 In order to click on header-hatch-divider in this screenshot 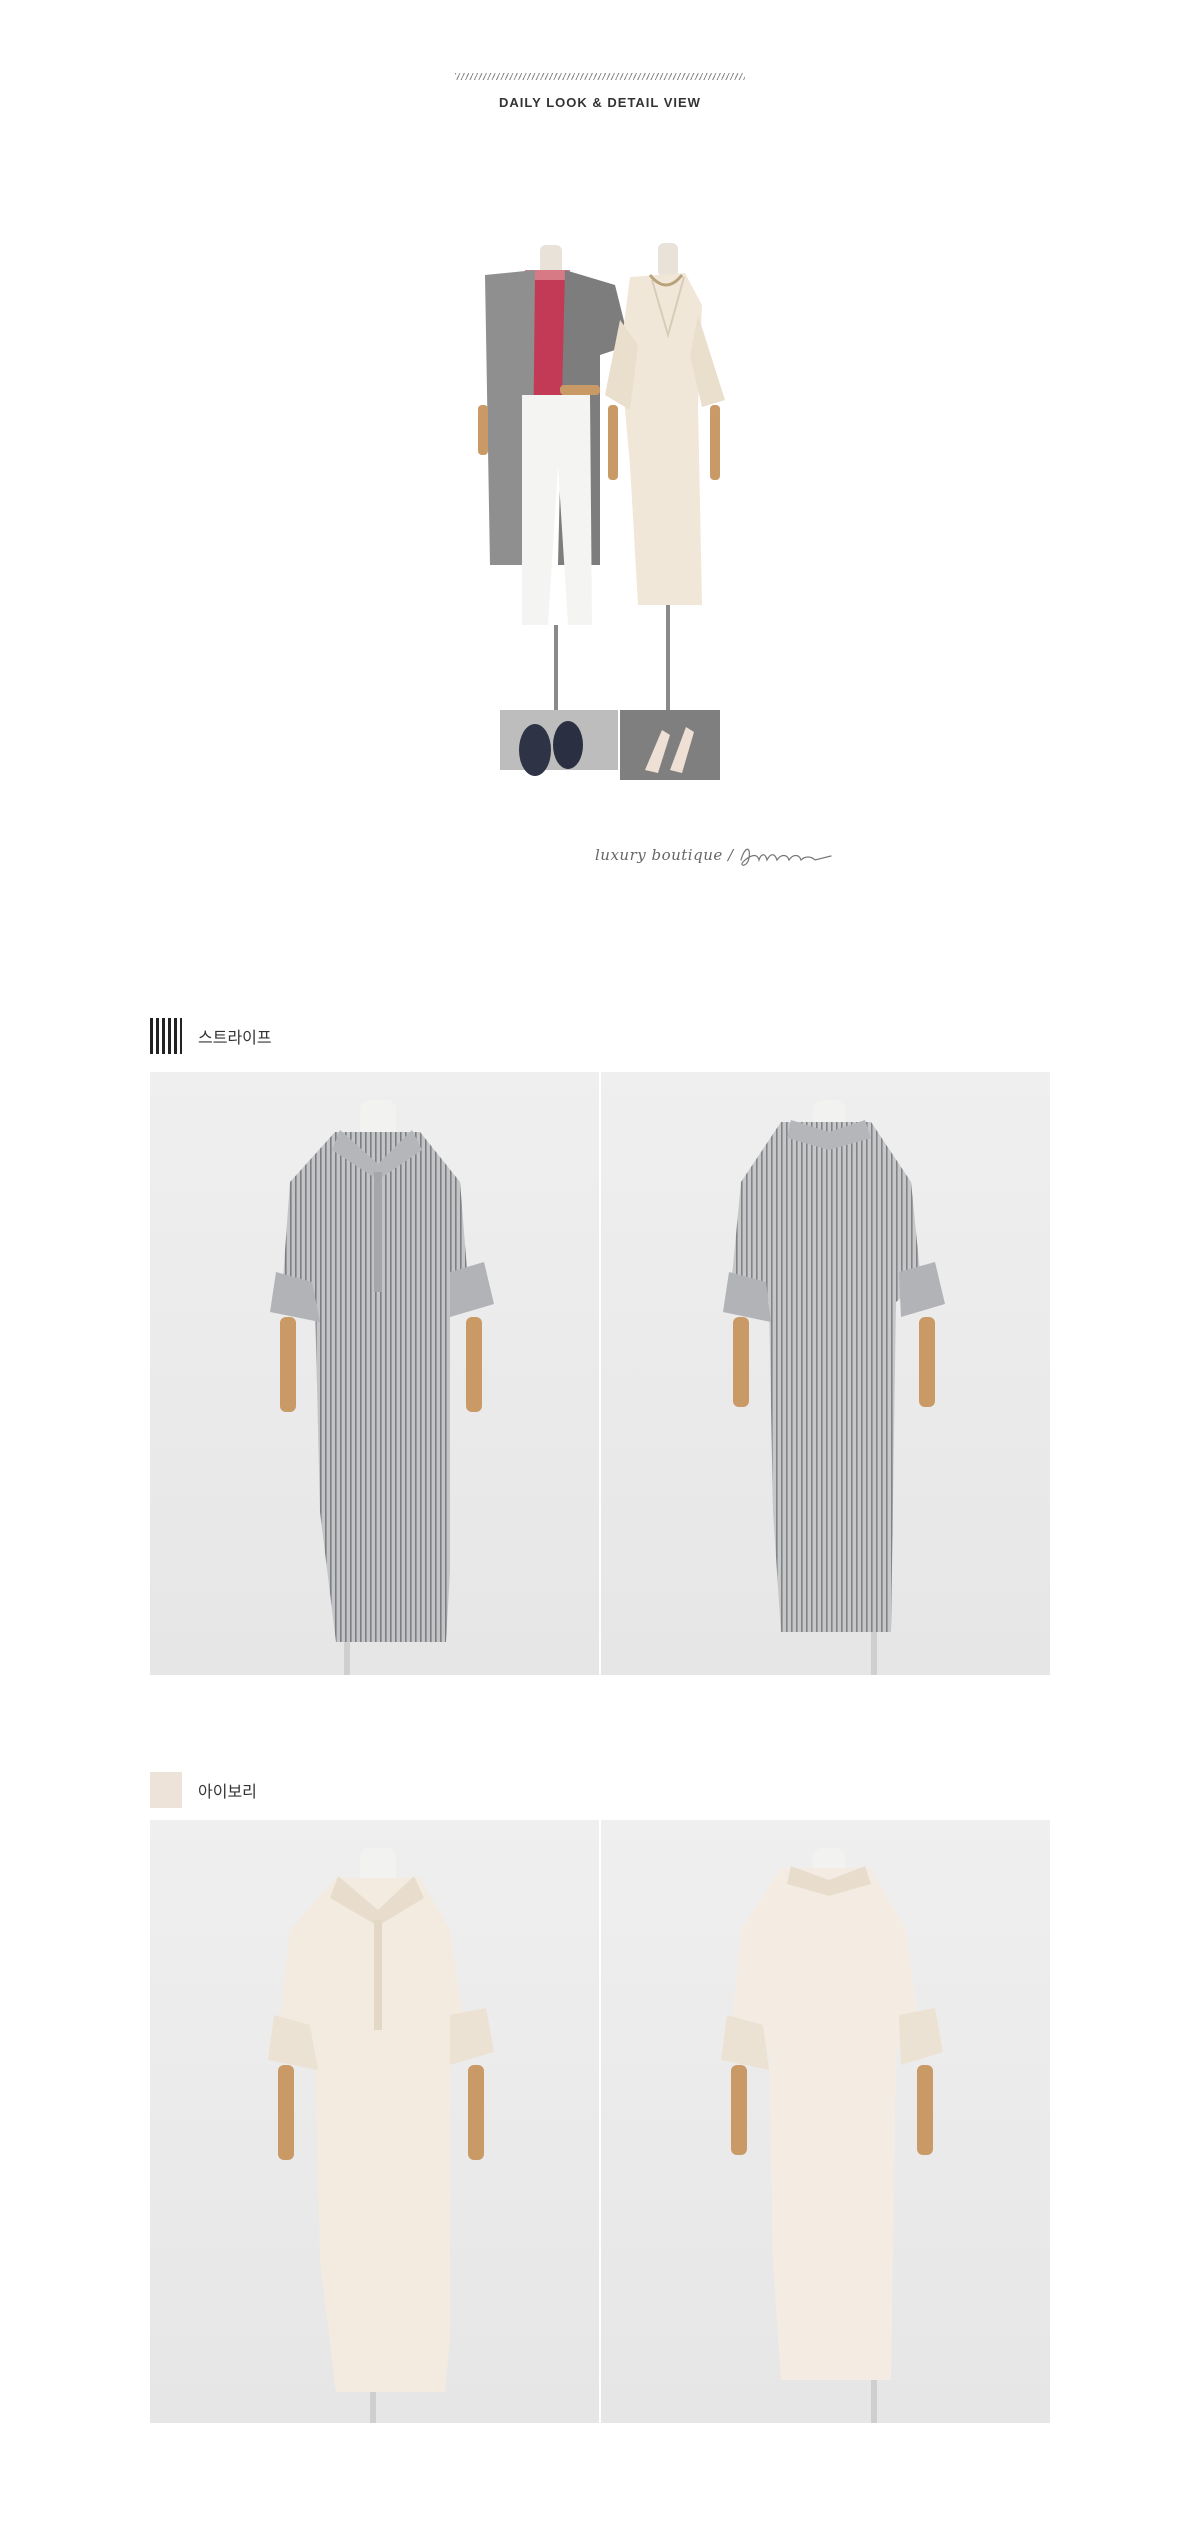, I will do `click(600, 76)`.